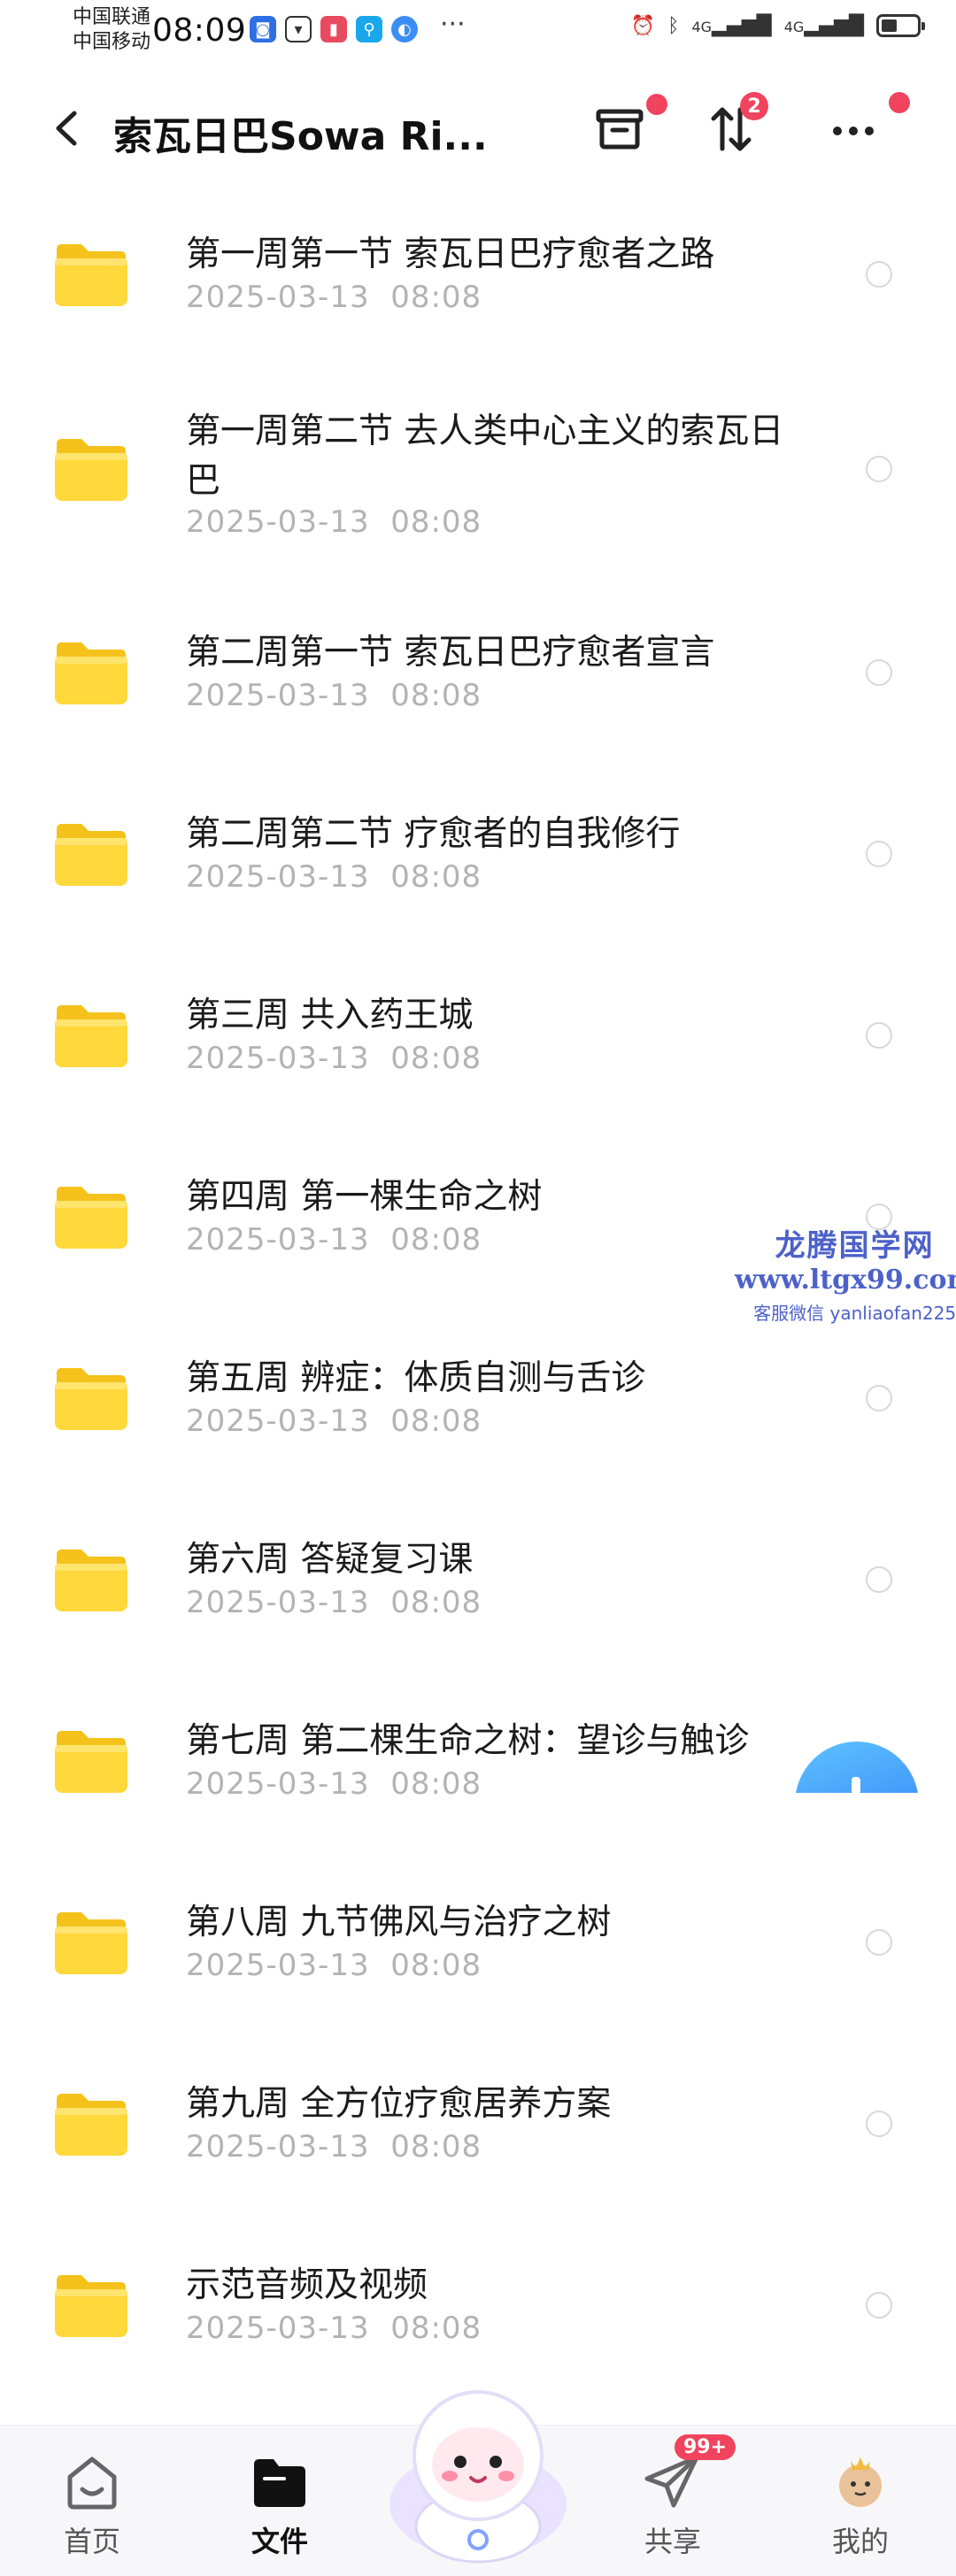 This screenshot has width=956, height=2576. Describe the element at coordinates (702, 26) in the screenshot. I see `network-type-1: 4G` at that location.